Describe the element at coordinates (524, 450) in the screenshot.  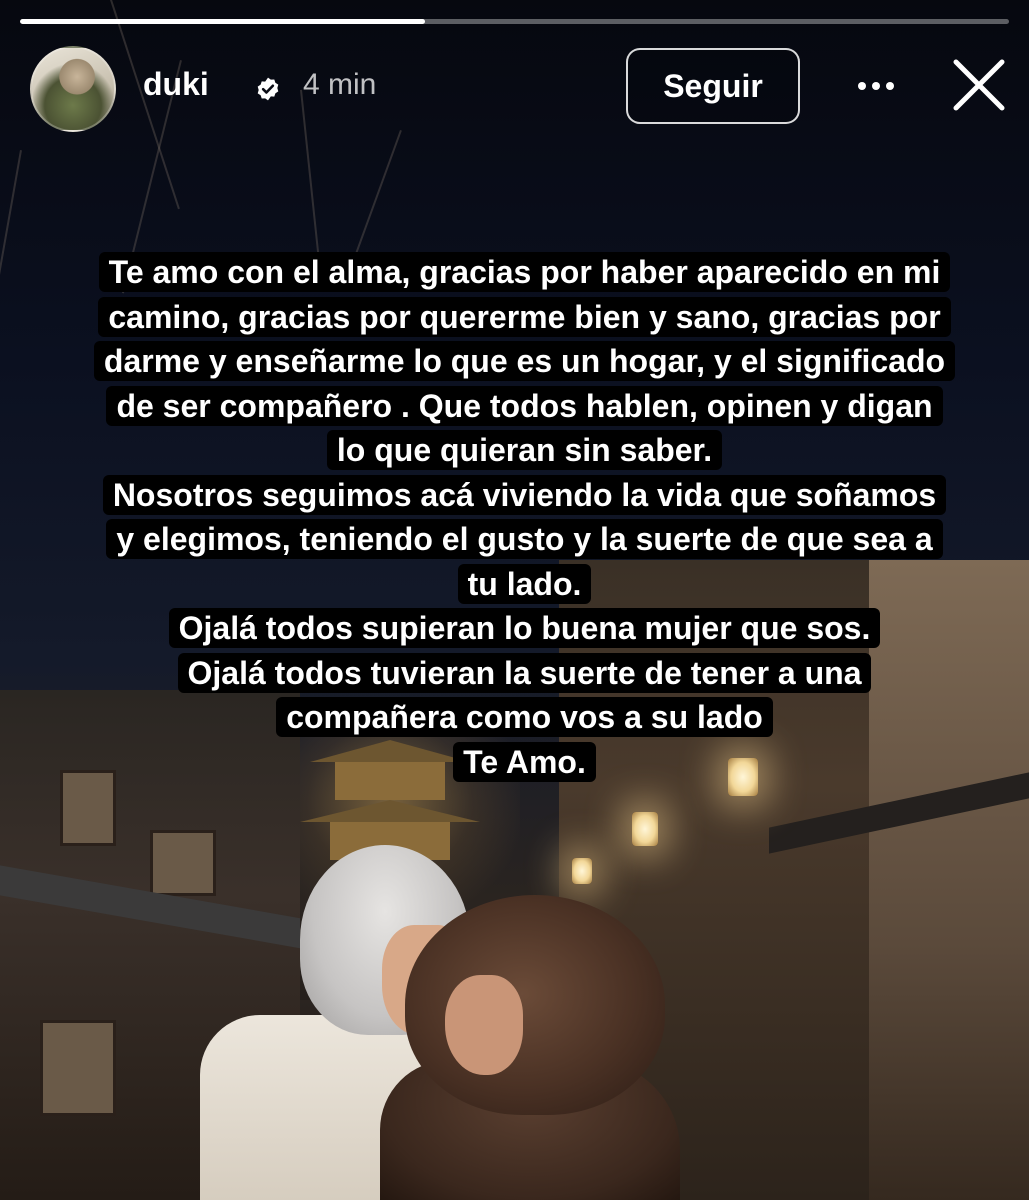
I see `caption-line: lo que quieran sin saber.` at that location.